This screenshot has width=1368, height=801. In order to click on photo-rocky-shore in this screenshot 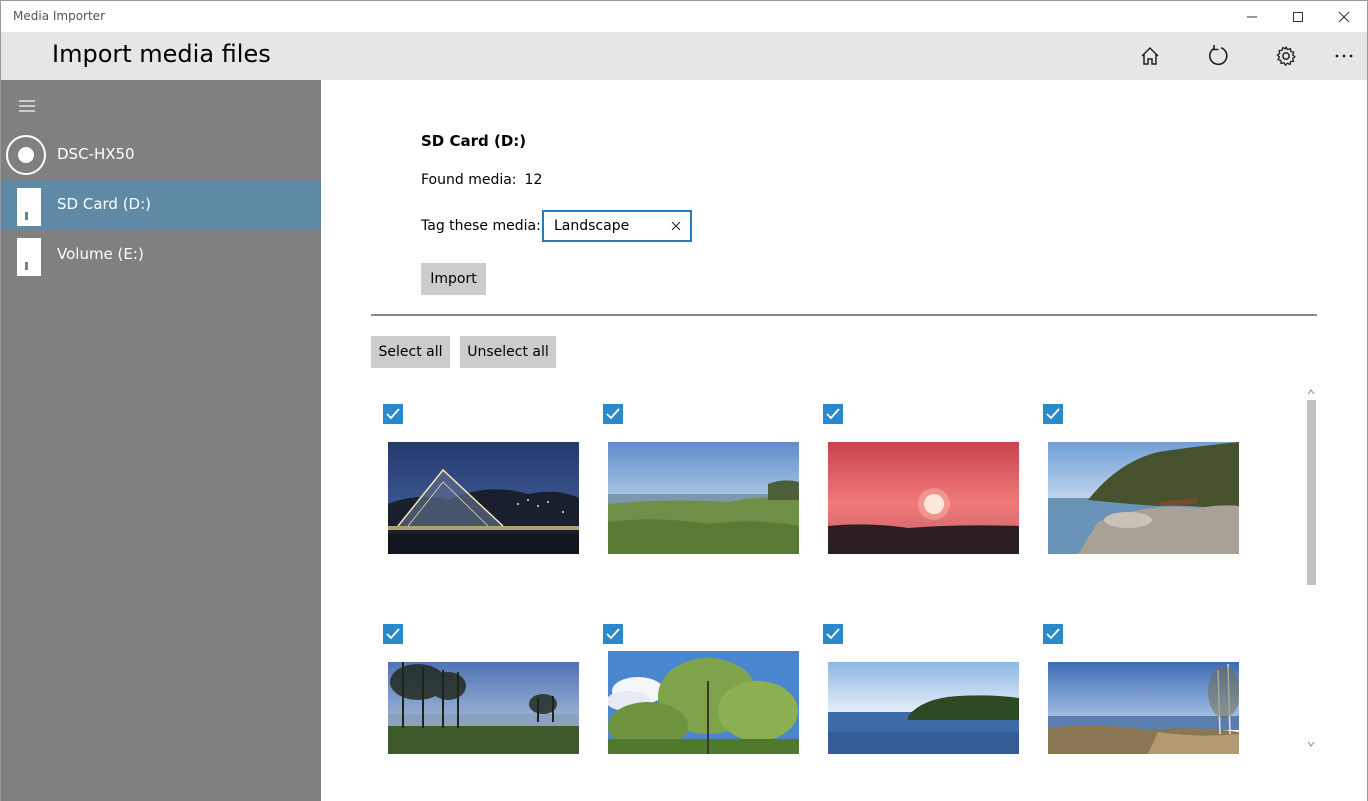, I will do `click(1143, 498)`.